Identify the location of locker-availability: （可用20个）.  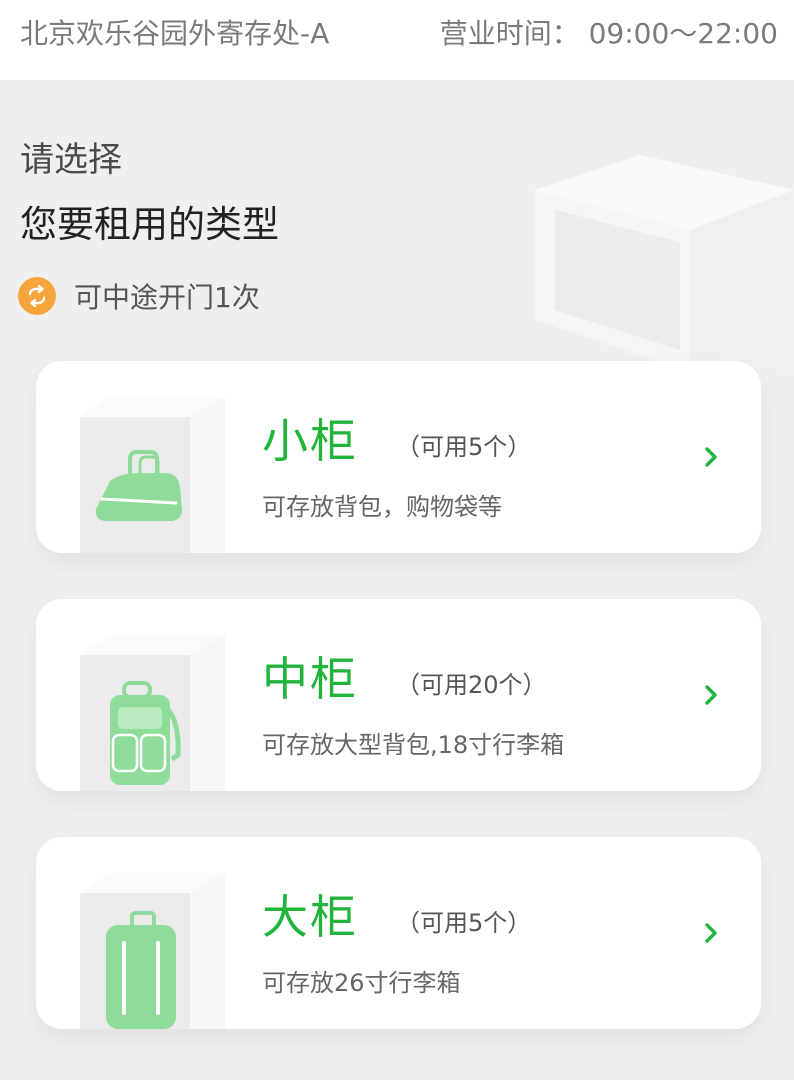
(471, 685).